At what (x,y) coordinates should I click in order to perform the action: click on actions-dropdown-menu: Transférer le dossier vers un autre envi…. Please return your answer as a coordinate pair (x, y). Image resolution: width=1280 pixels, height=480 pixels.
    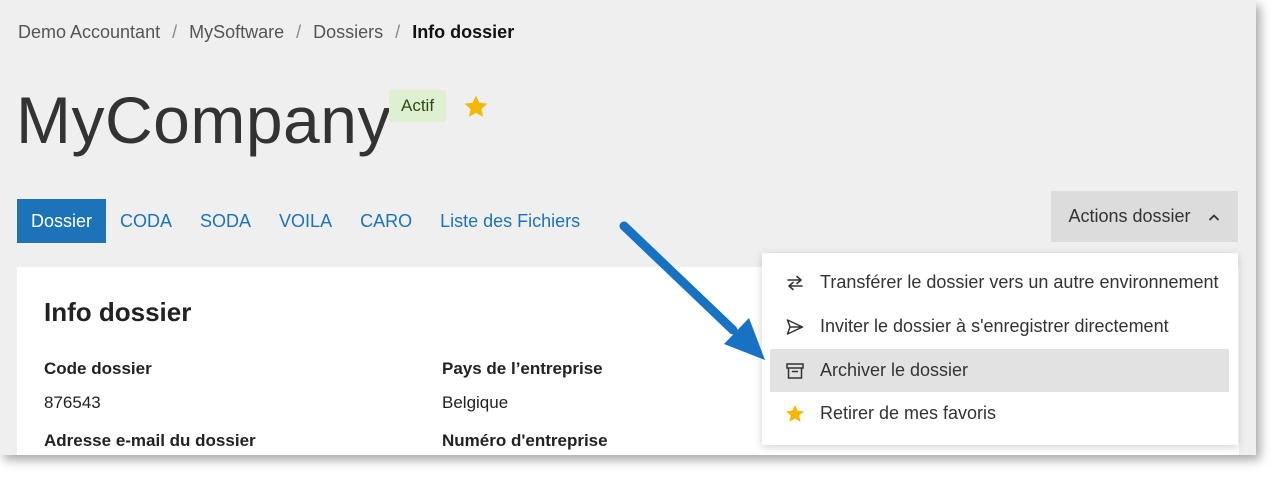
    Looking at the image, I should click on (1000, 349).